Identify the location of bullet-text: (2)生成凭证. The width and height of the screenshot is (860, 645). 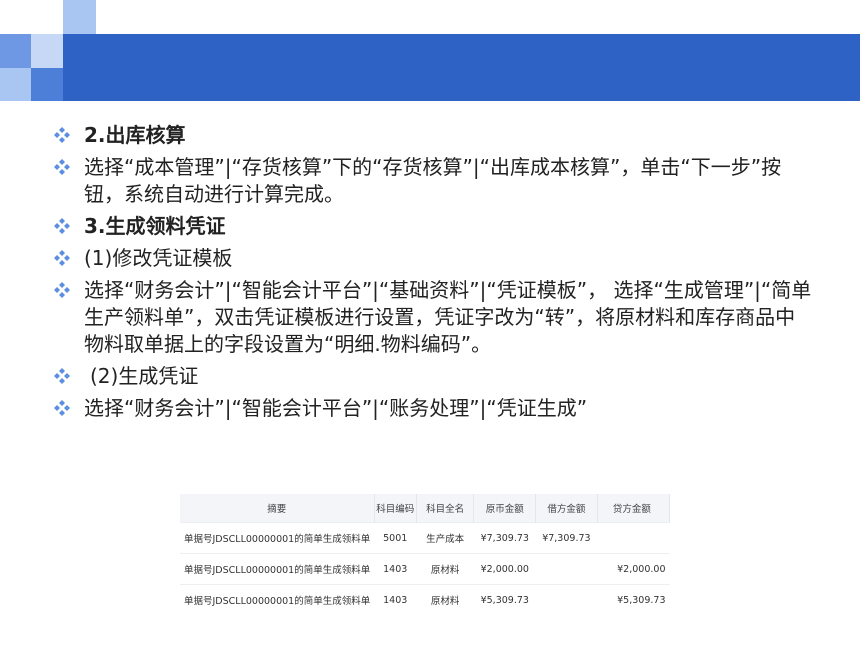
(144, 376).